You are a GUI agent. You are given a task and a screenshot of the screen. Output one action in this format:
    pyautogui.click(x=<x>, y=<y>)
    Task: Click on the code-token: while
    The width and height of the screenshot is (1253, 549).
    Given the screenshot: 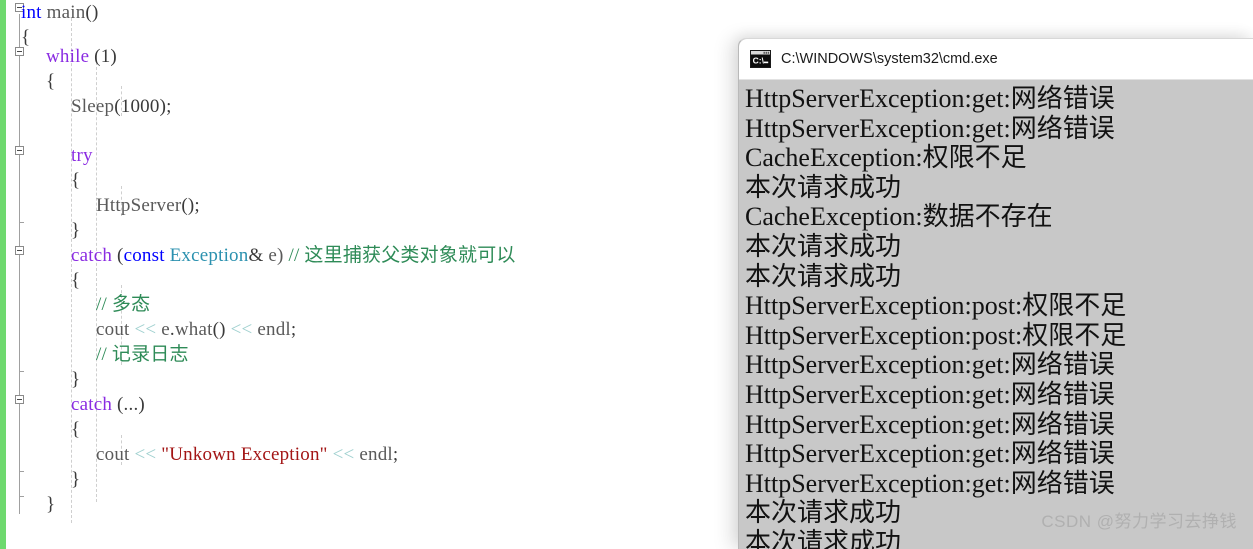 What is the action you would take?
    pyautogui.click(x=68, y=56)
    